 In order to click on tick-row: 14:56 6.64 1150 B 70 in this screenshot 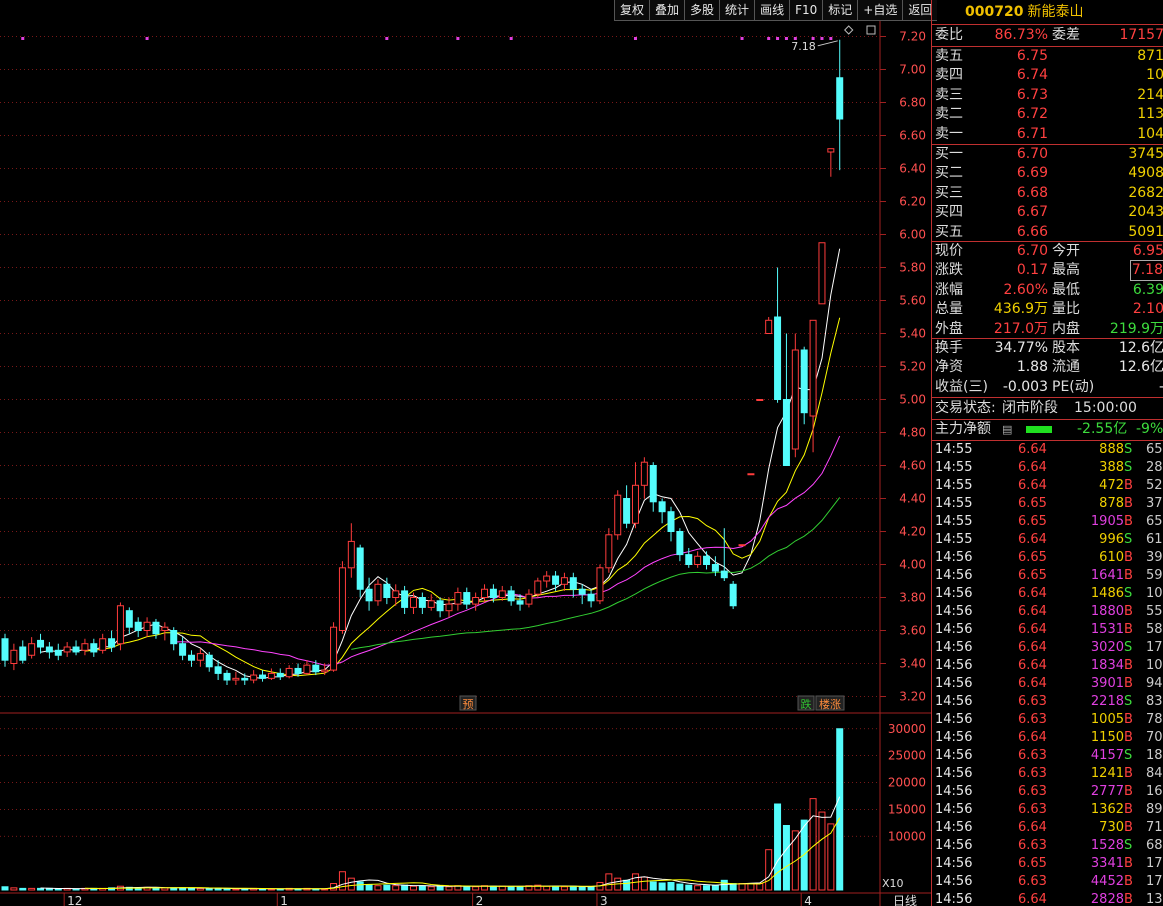, I will do `click(1047, 738)`.